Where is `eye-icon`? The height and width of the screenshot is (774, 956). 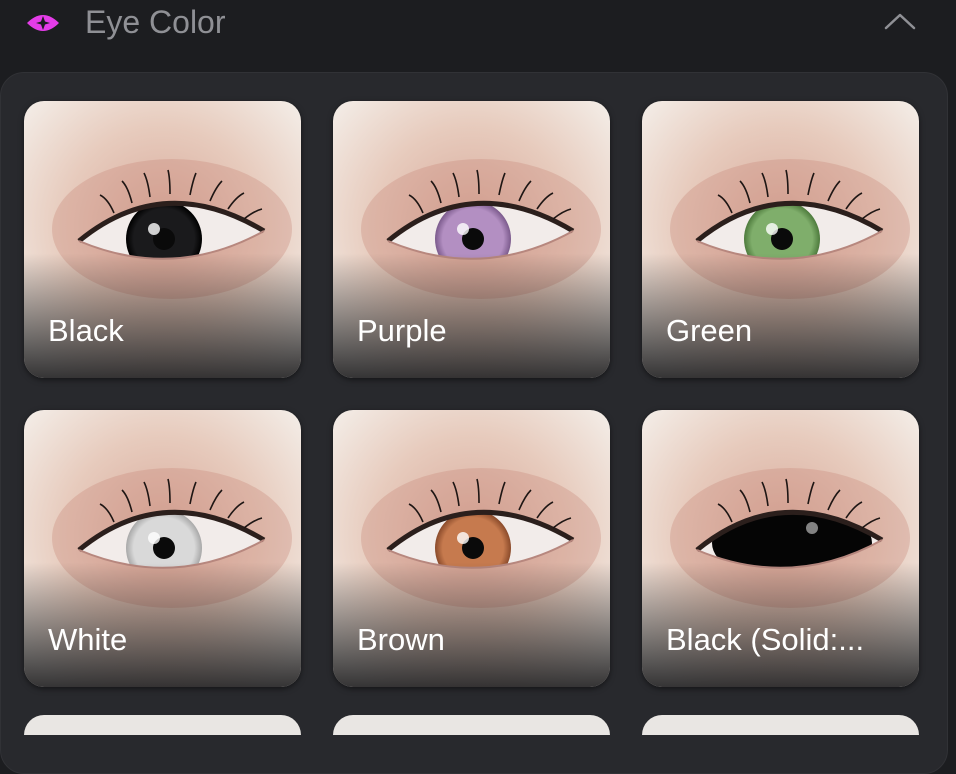
eye-icon is located at coordinates (43, 23).